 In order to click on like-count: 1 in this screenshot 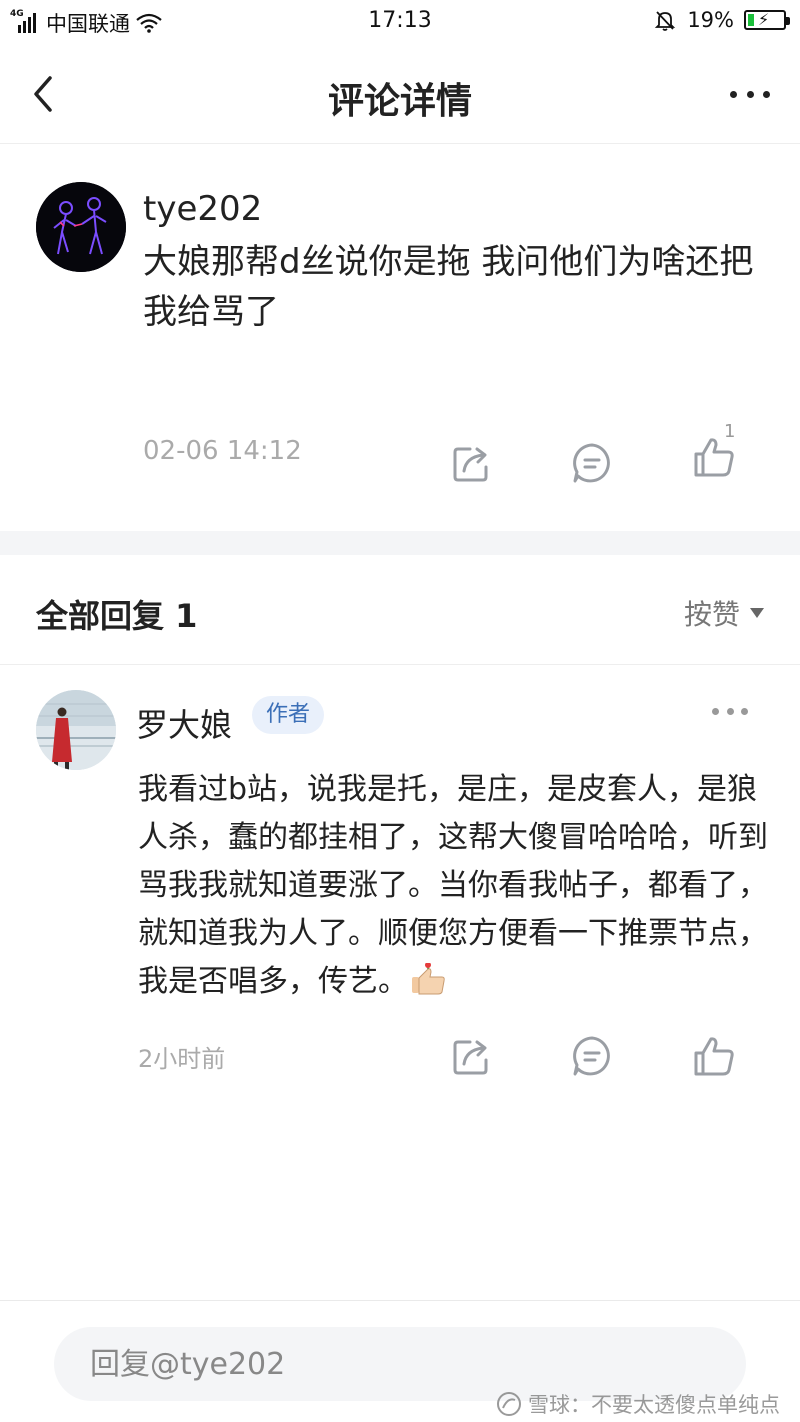, I will do `click(730, 431)`.